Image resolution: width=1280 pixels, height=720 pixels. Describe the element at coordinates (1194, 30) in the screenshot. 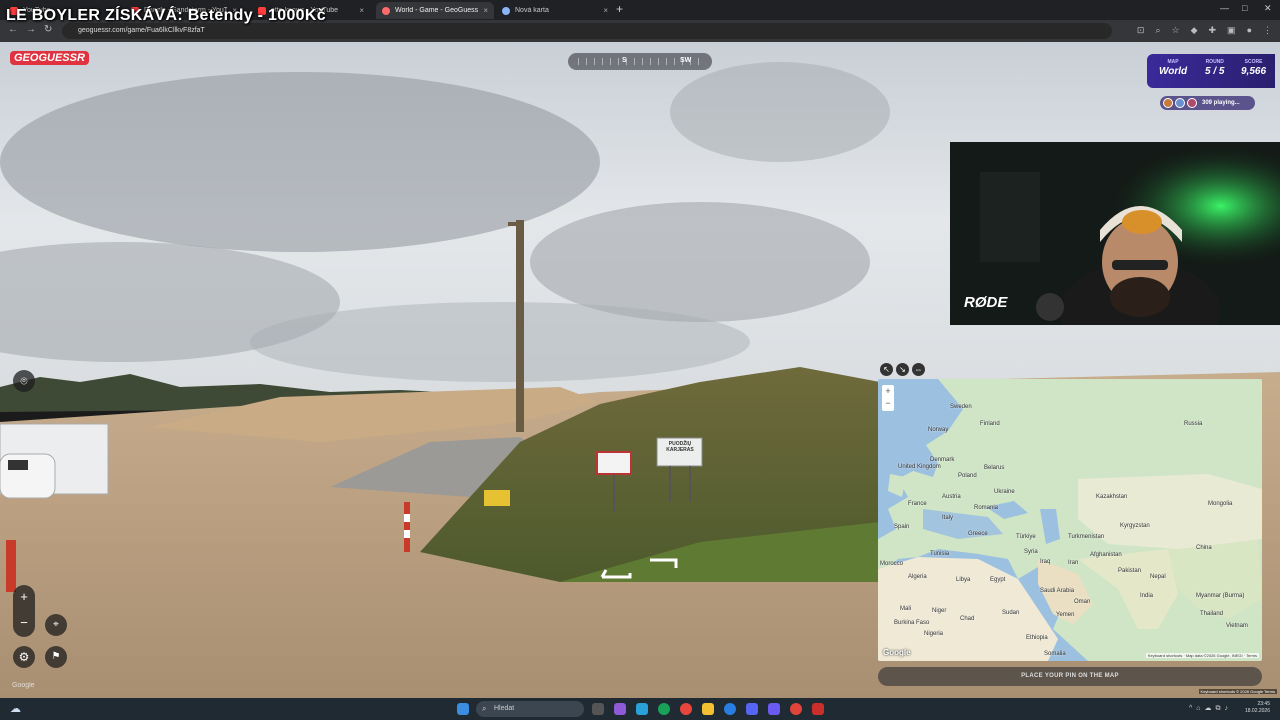

I see `extension-icon: ◆` at that location.